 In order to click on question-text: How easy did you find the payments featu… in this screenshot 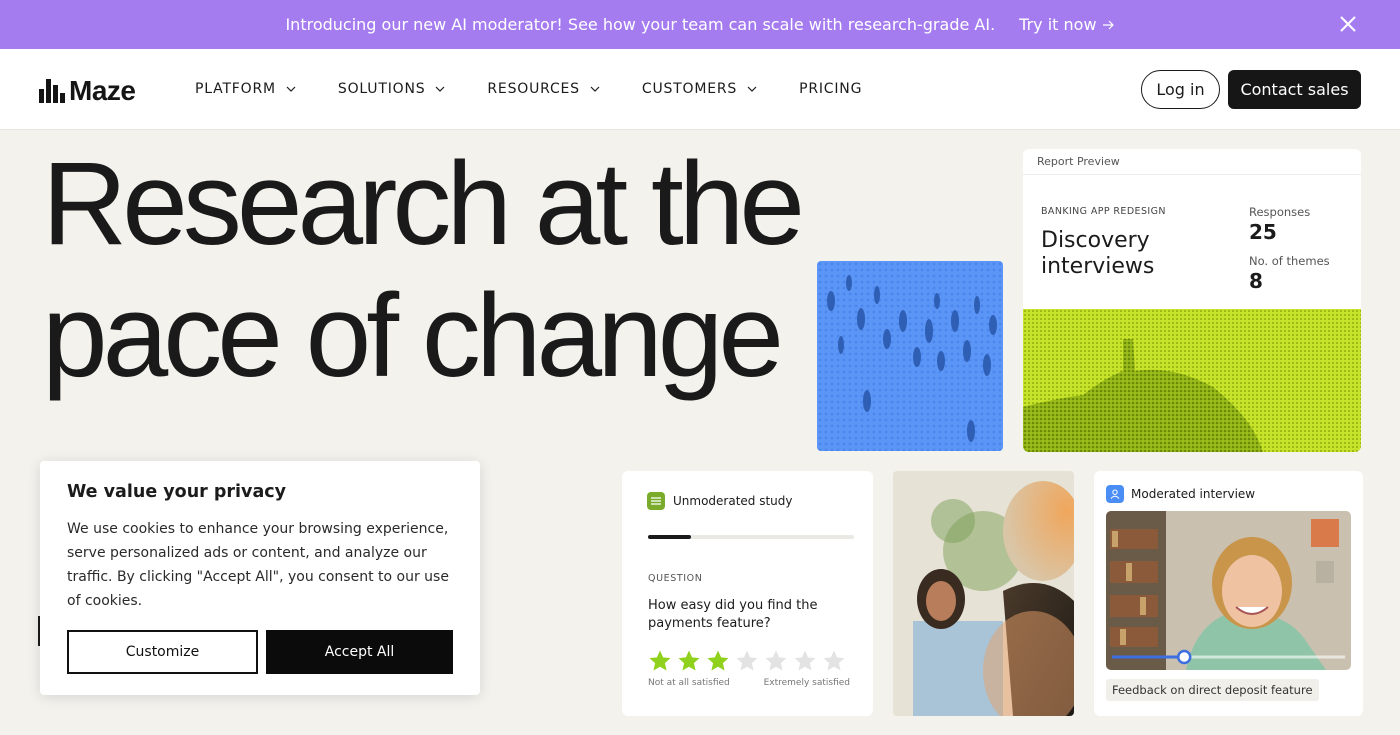, I will do `click(733, 614)`.